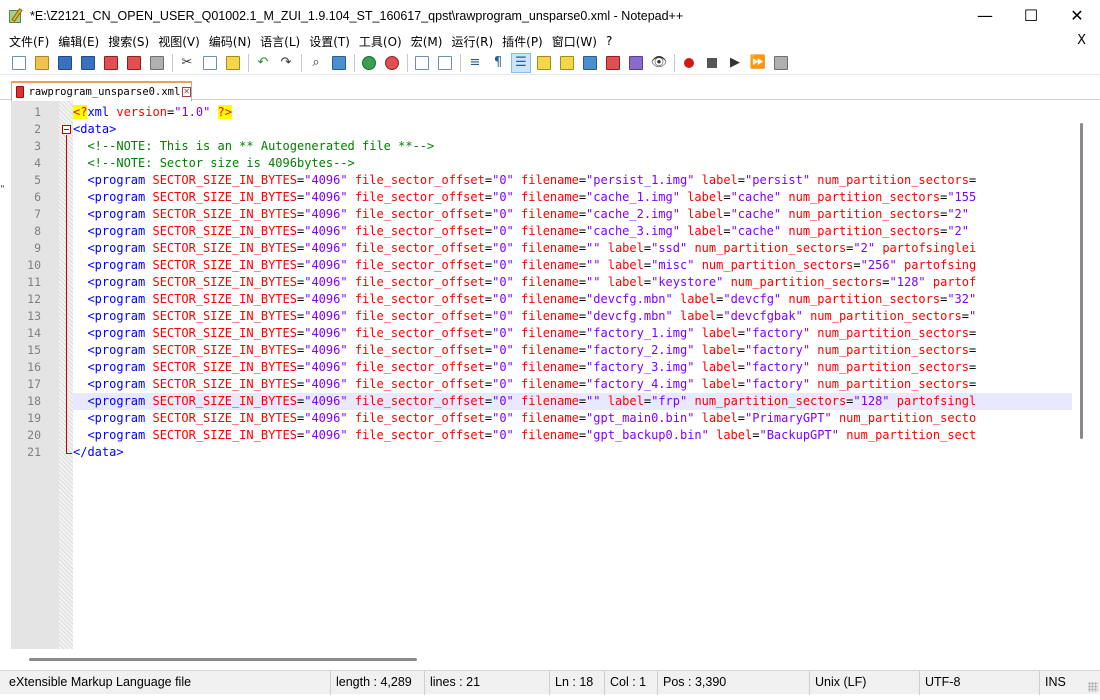  Describe the element at coordinates (758, 63) in the screenshot. I see `run-macro-multiple-icon: ⏩` at that location.